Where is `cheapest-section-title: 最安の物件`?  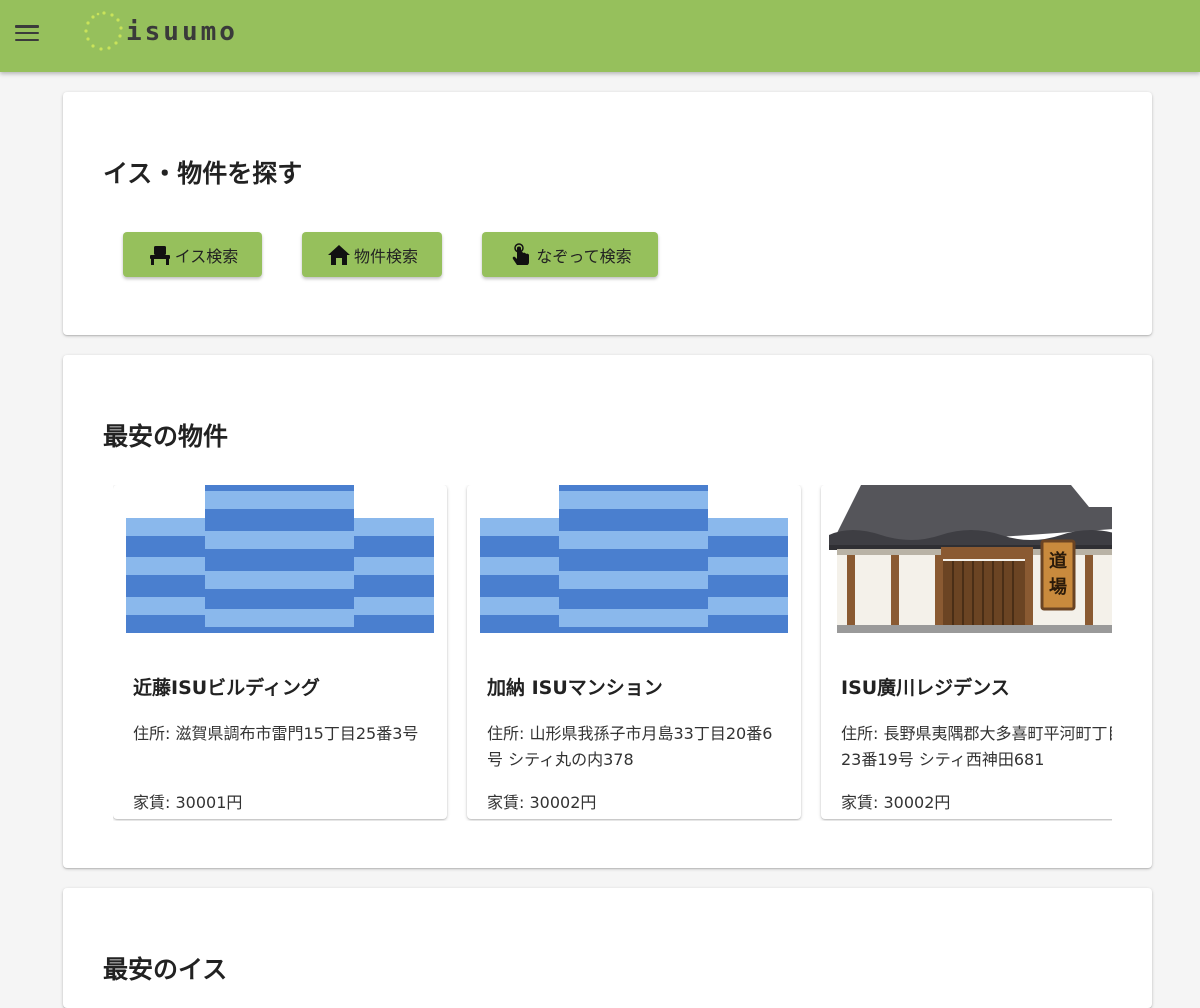 cheapest-section-title: 最安の物件 is located at coordinates (166, 436).